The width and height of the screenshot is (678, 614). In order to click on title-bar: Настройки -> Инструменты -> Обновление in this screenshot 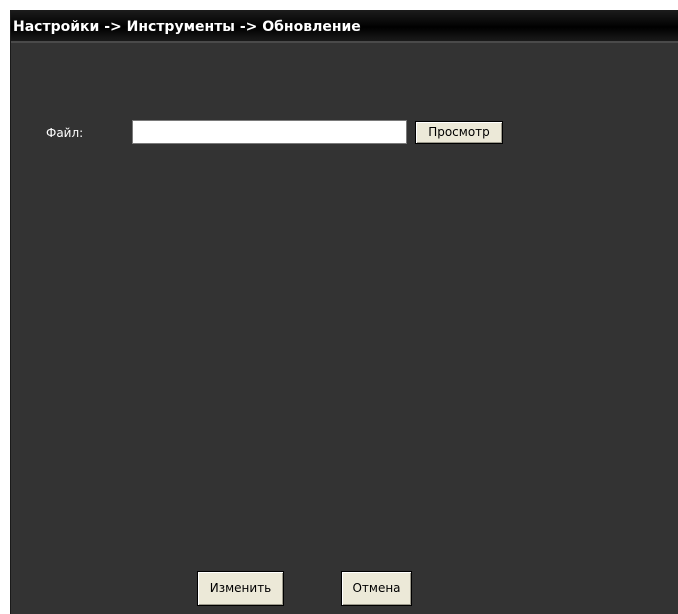, I will do `click(344, 26)`.